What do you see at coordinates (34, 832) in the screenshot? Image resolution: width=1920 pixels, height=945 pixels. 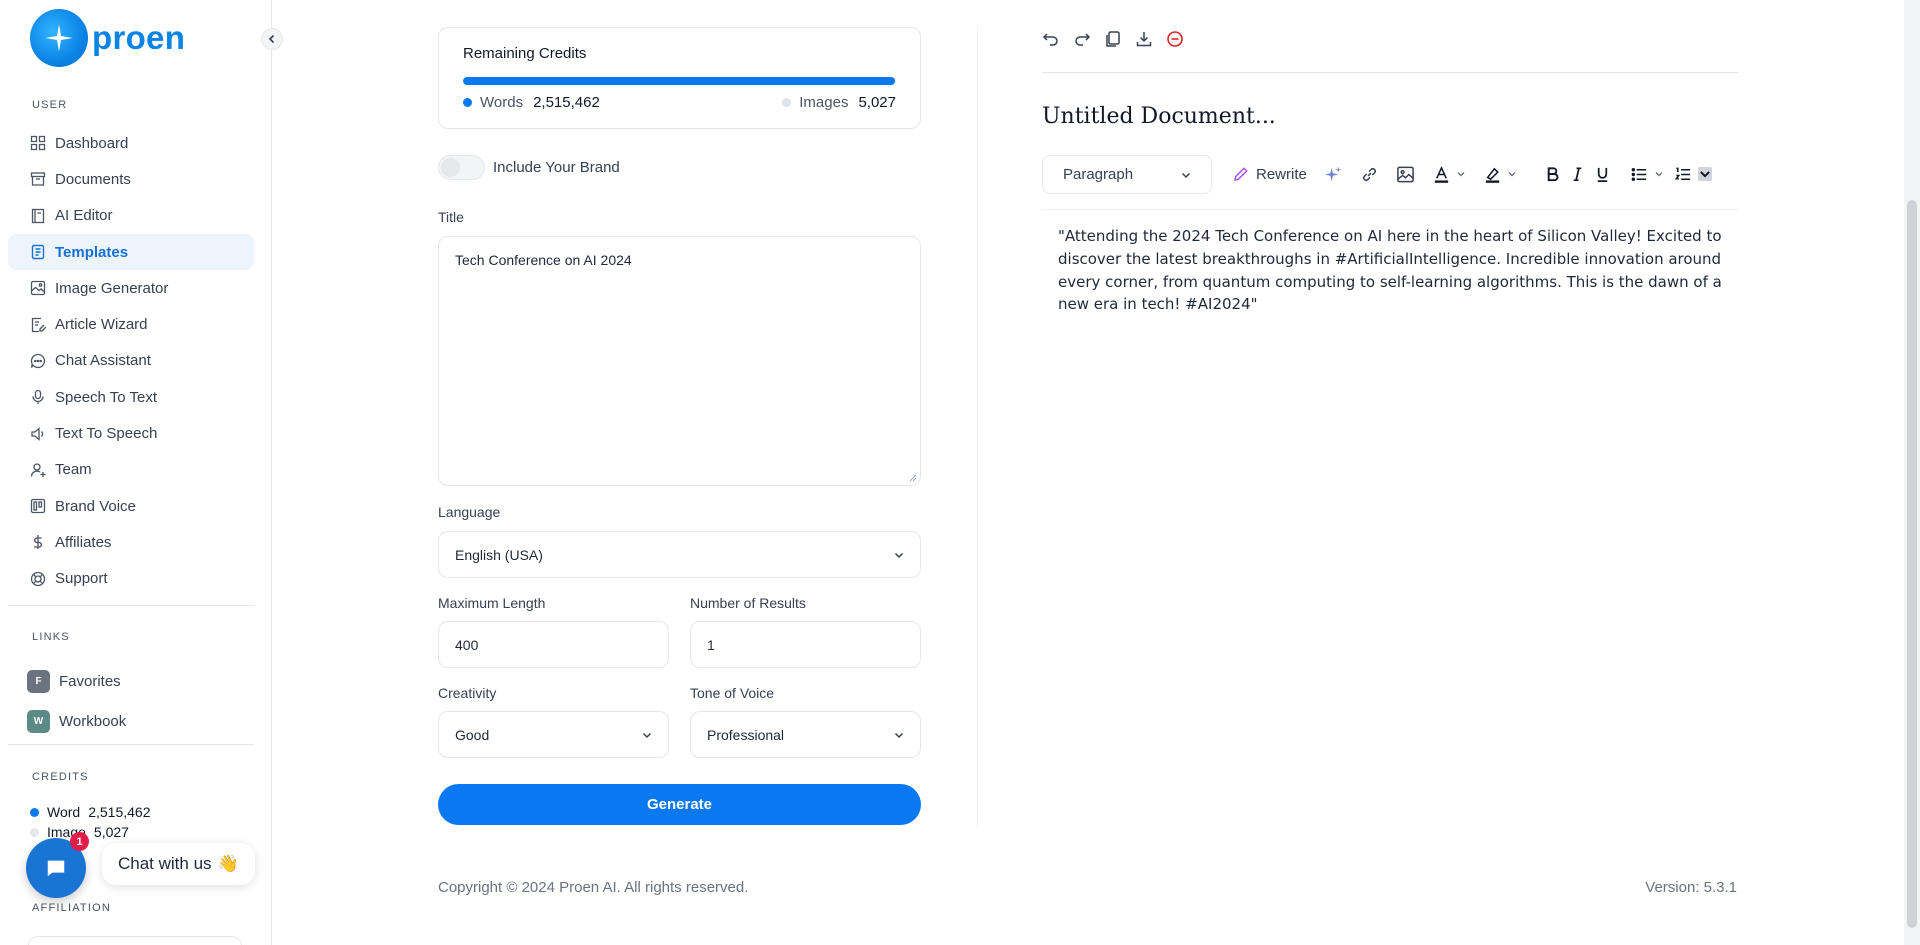 I see `image-dot` at bounding box center [34, 832].